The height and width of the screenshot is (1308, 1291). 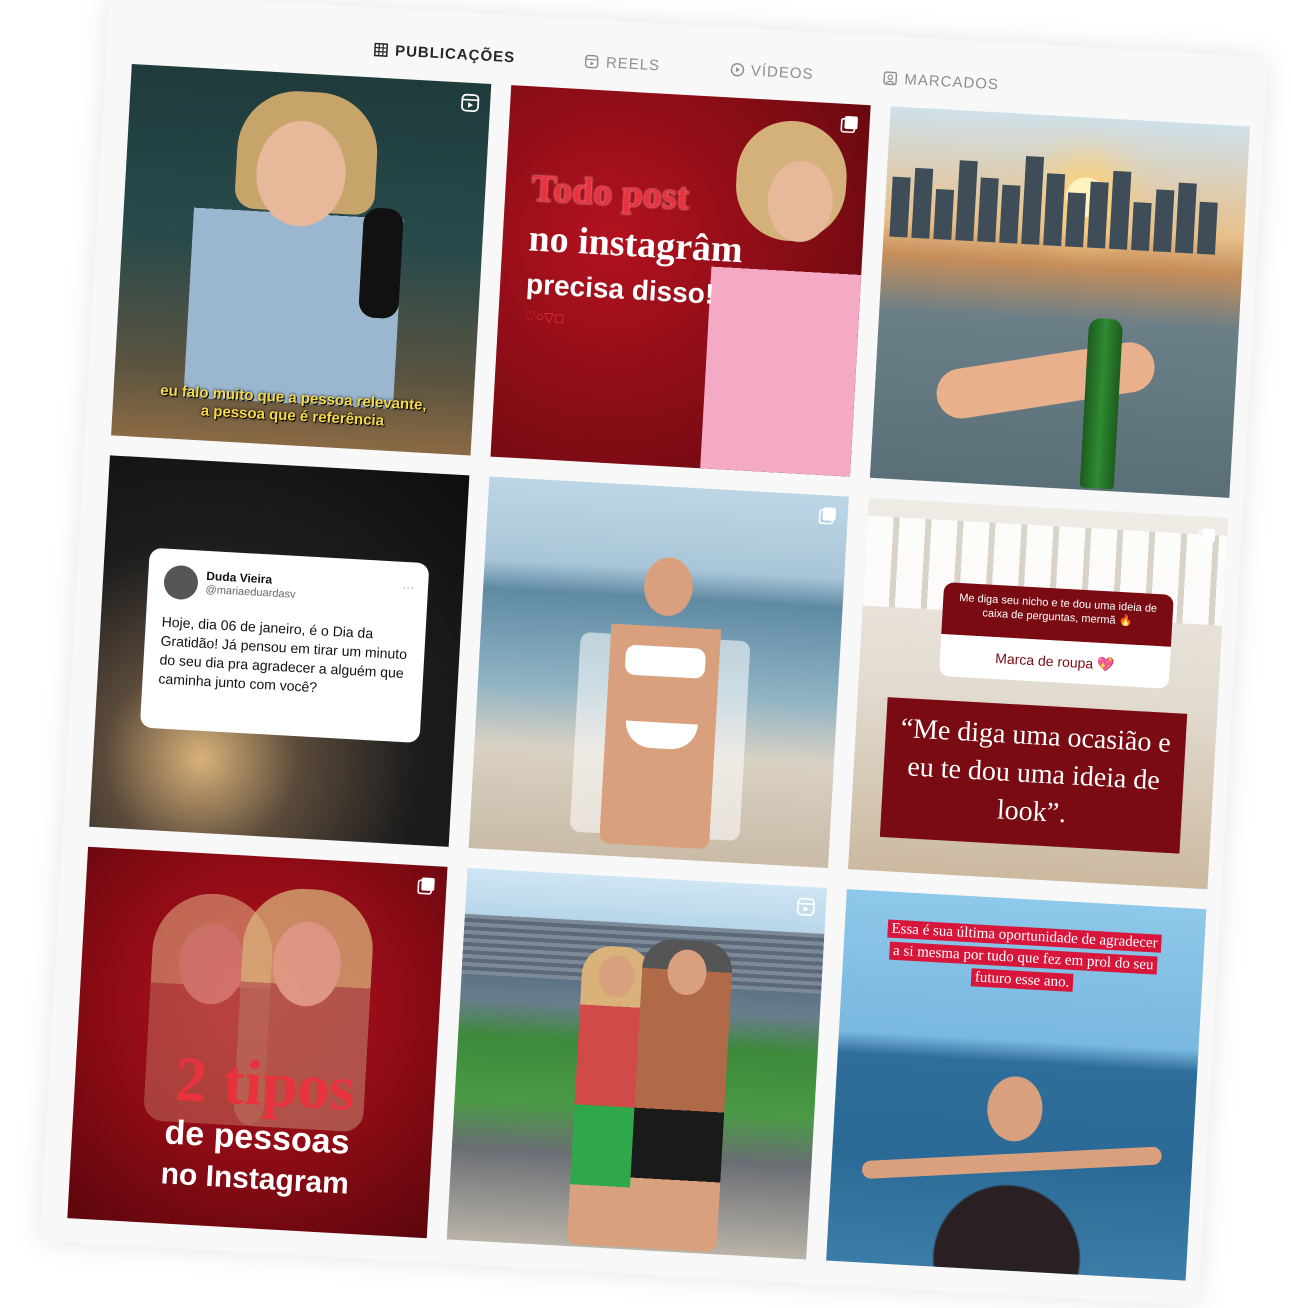 What do you see at coordinates (1065, 201) in the screenshot?
I see `skyline-image` at bounding box center [1065, 201].